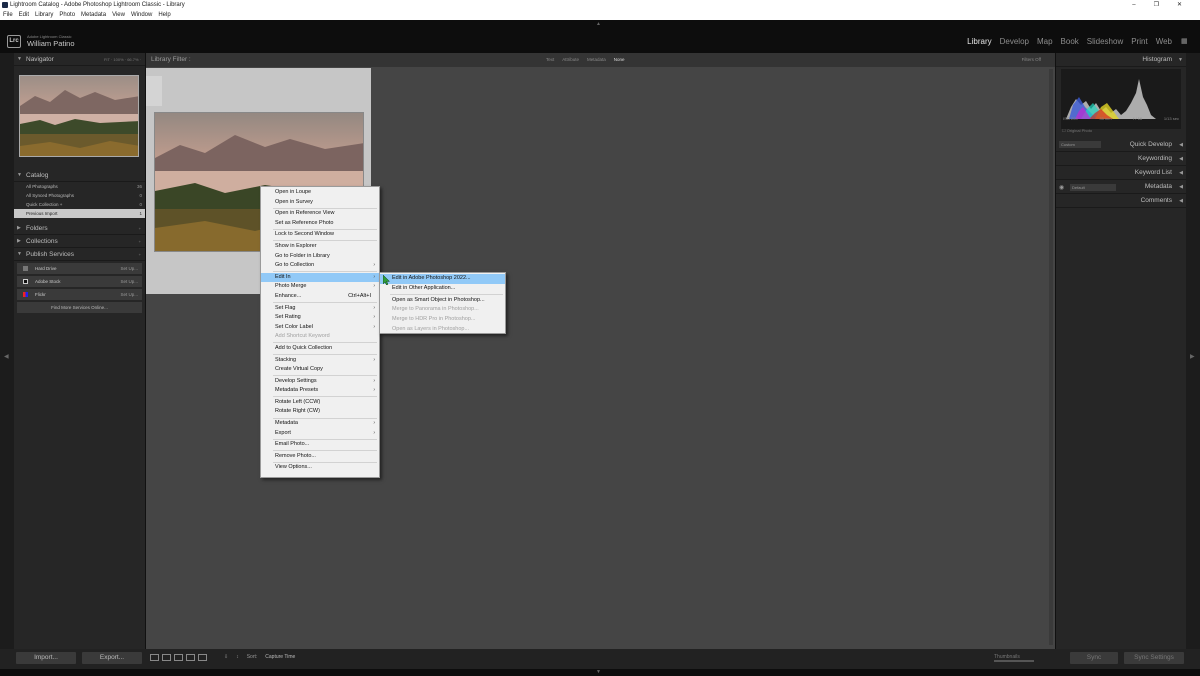 The height and width of the screenshot is (676, 1200). Describe the element at coordinates (320, 235) in the screenshot. I see `menu-item-lock-to-second-window: Lock to Second Window` at that location.